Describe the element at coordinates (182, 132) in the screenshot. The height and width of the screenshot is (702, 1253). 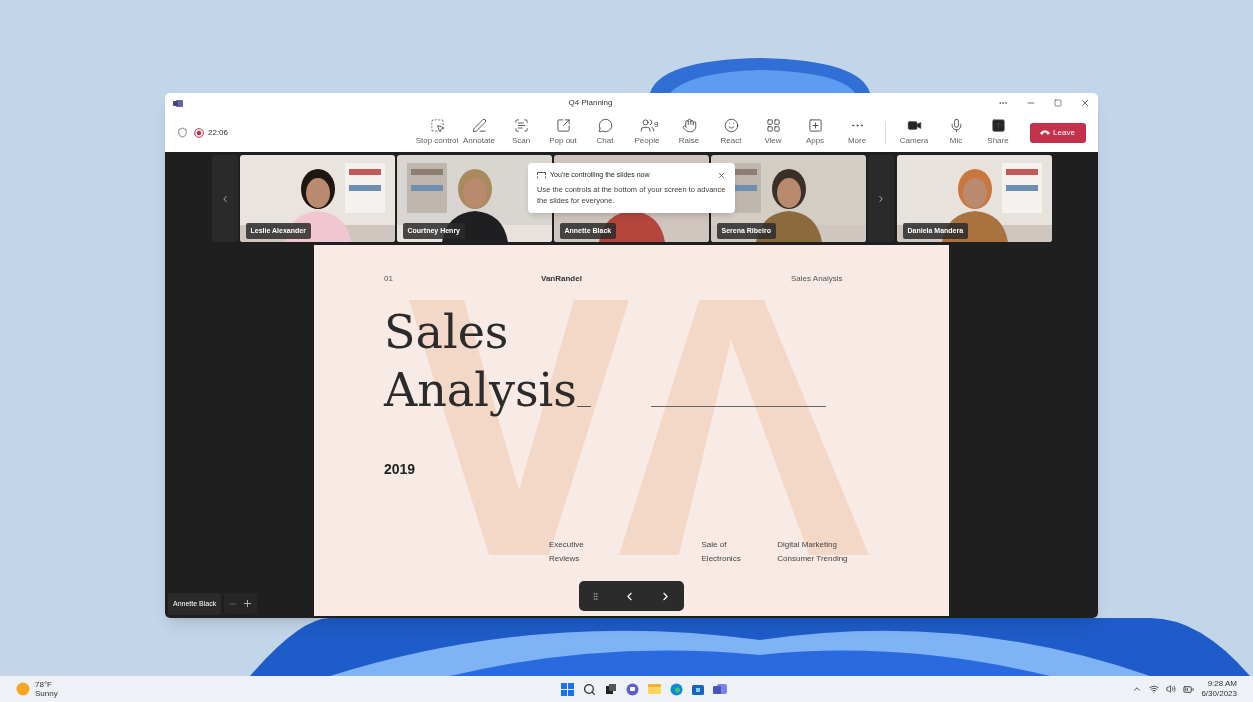
I see `shield-icon` at that location.